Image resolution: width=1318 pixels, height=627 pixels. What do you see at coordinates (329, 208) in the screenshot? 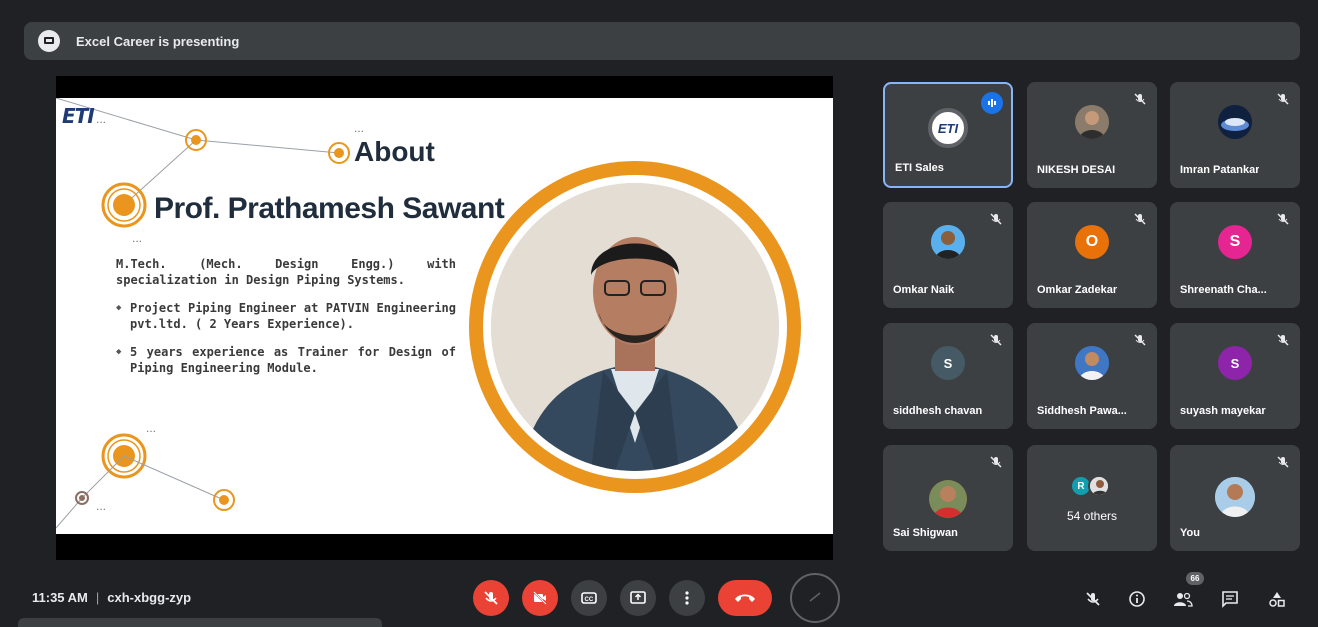
I see `presenter-name: Prof. Prathamesh Sawant` at bounding box center [329, 208].